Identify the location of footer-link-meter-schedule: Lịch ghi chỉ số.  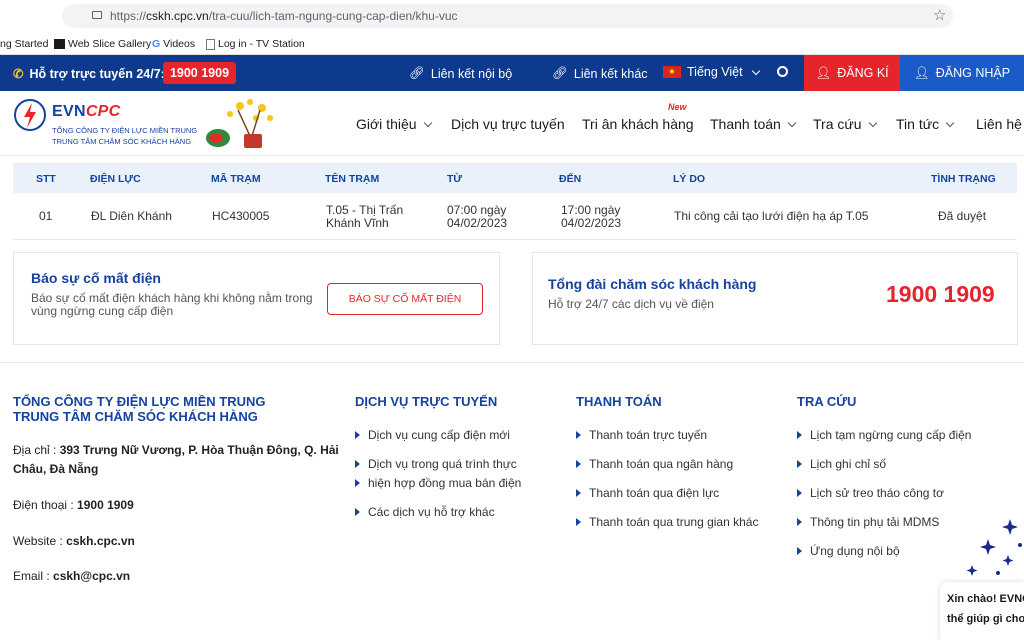
(841, 464).